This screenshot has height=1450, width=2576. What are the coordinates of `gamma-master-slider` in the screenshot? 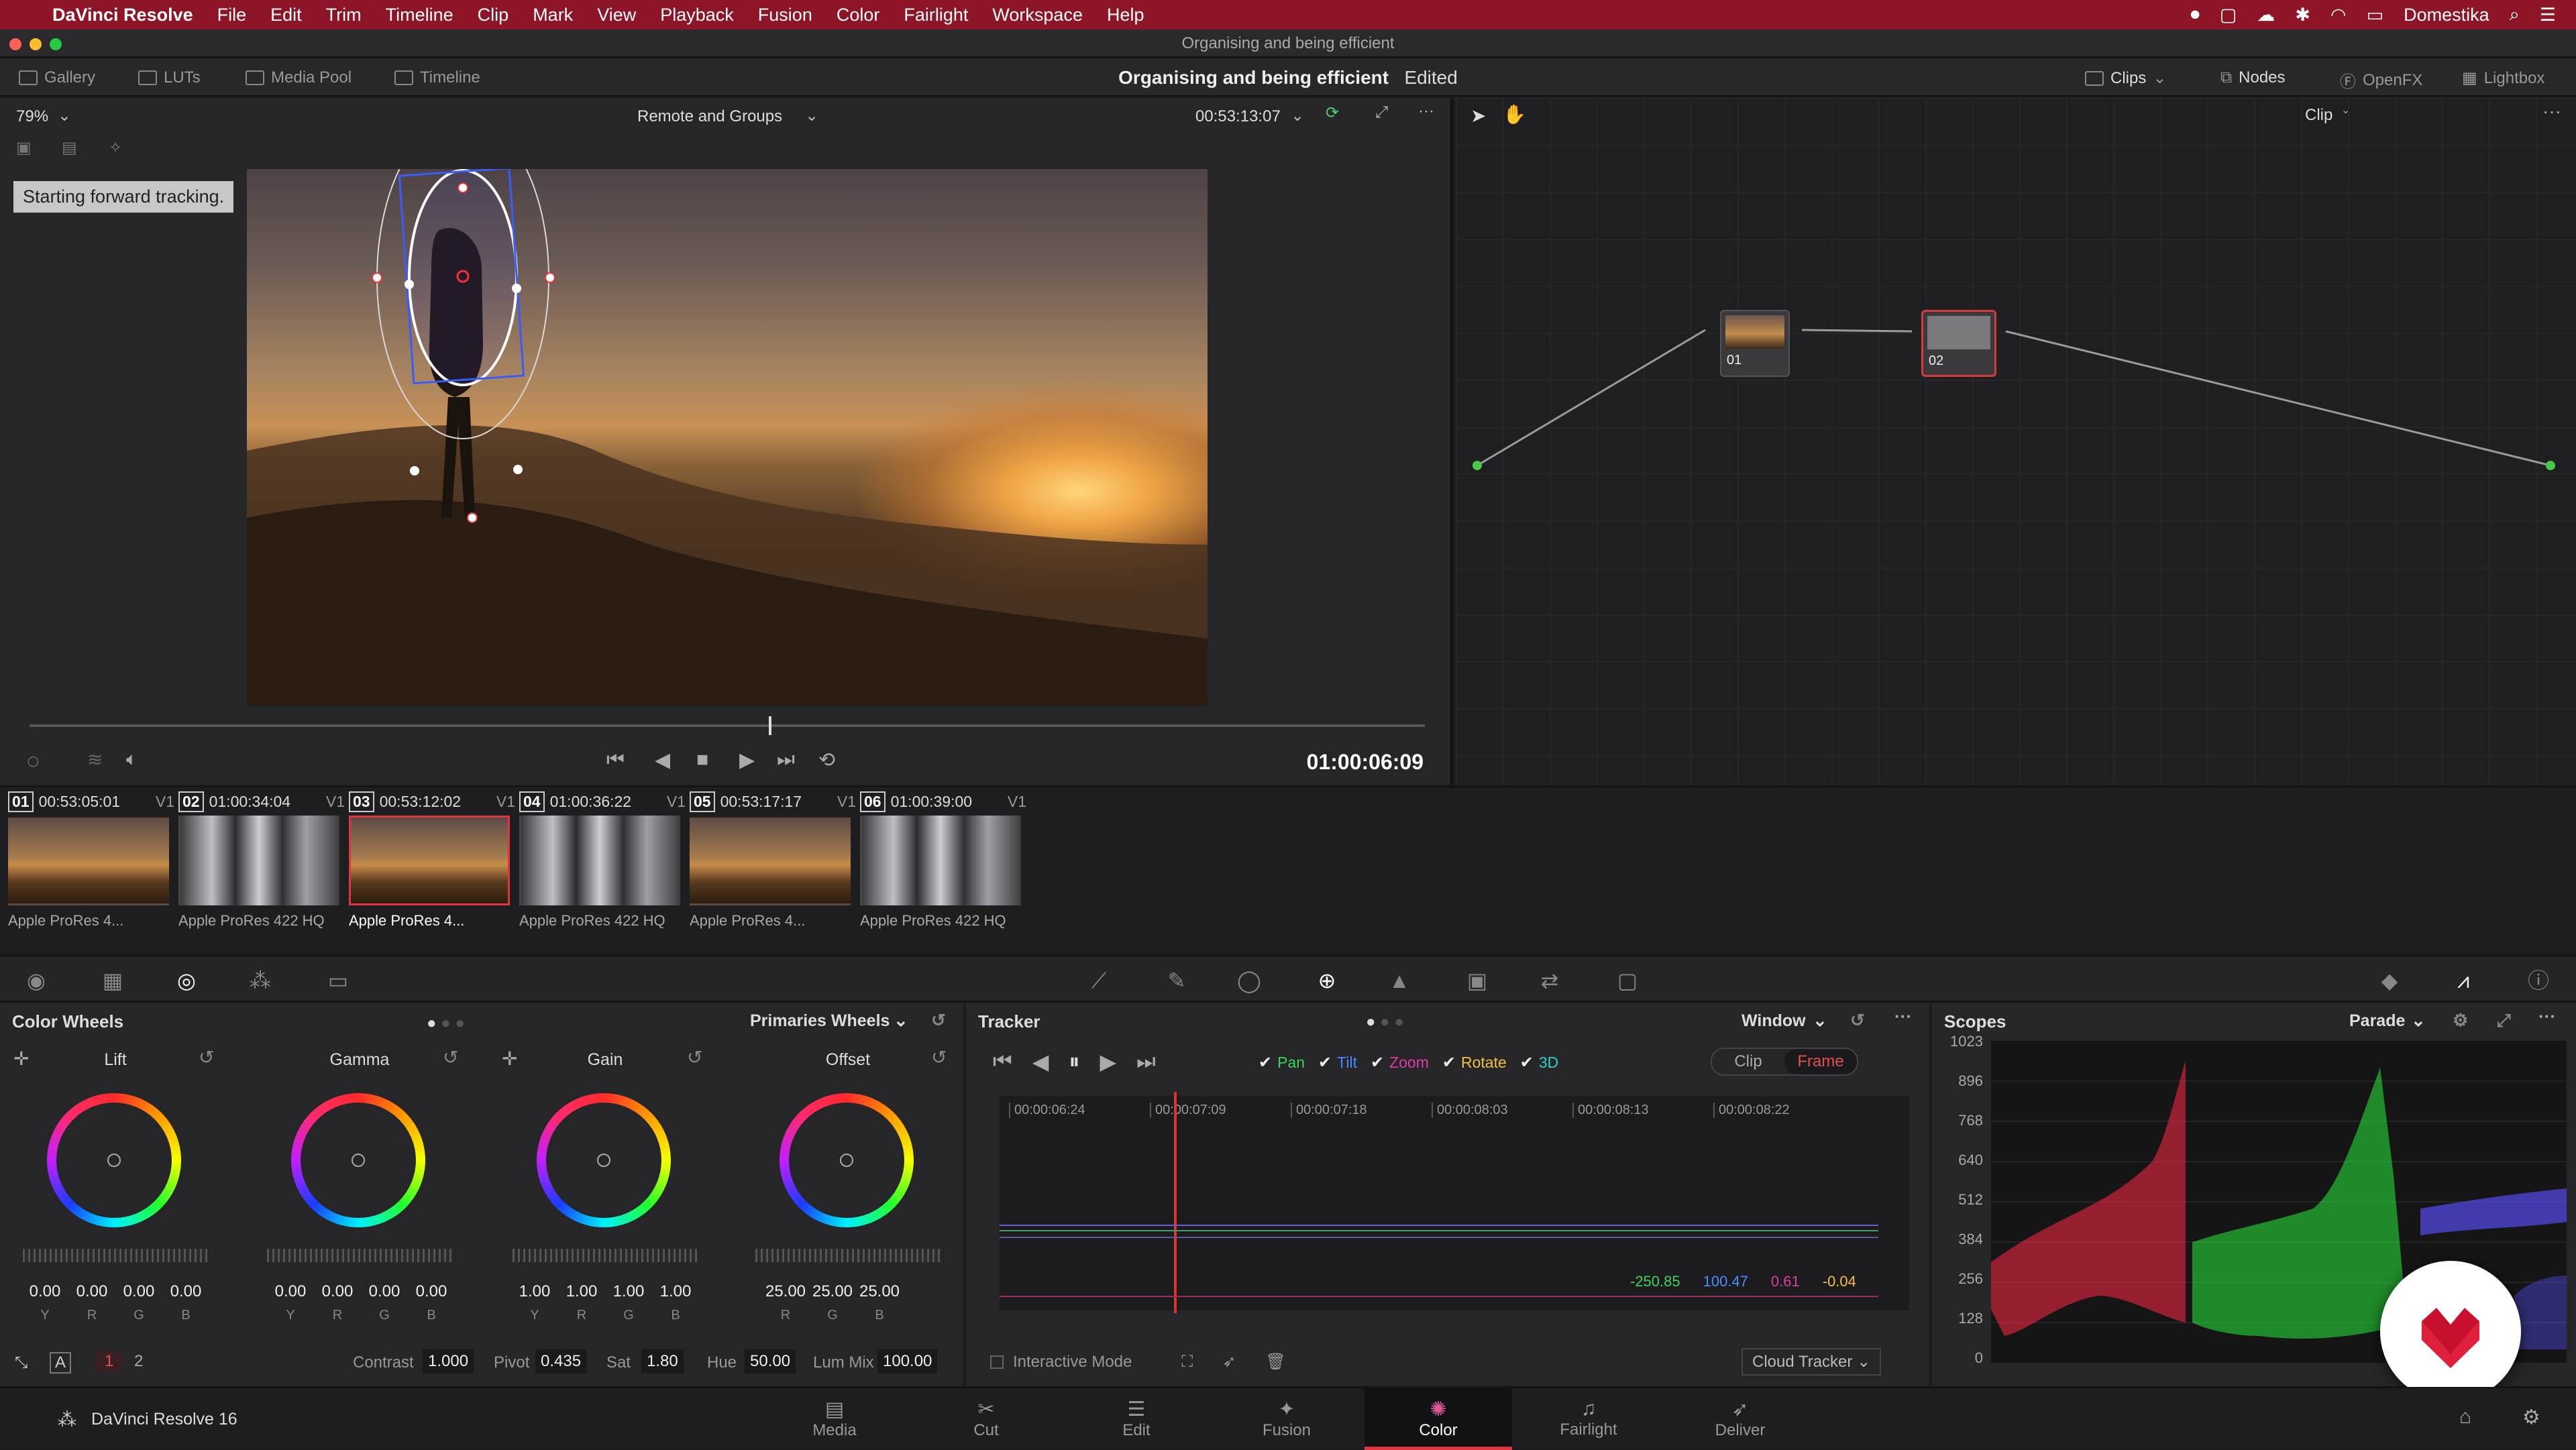 It's located at (359, 1255).